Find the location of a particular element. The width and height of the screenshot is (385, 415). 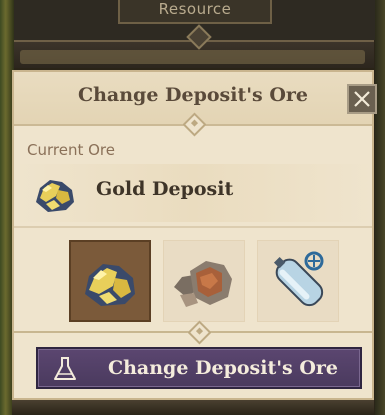

close-button is located at coordinates (362, 99).